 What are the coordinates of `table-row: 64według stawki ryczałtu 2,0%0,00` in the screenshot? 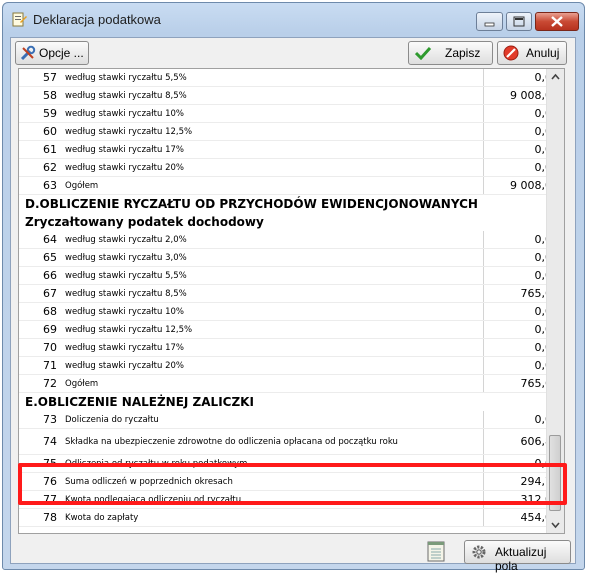 It's located at (290, 240).